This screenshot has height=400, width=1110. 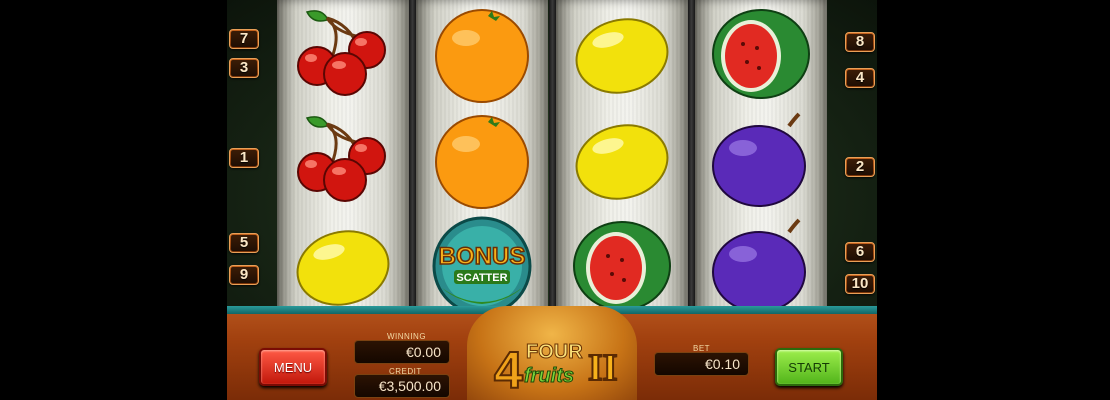 I want to click on game-logo: 4 FOUR fruits II, so click(x=556, y=370).